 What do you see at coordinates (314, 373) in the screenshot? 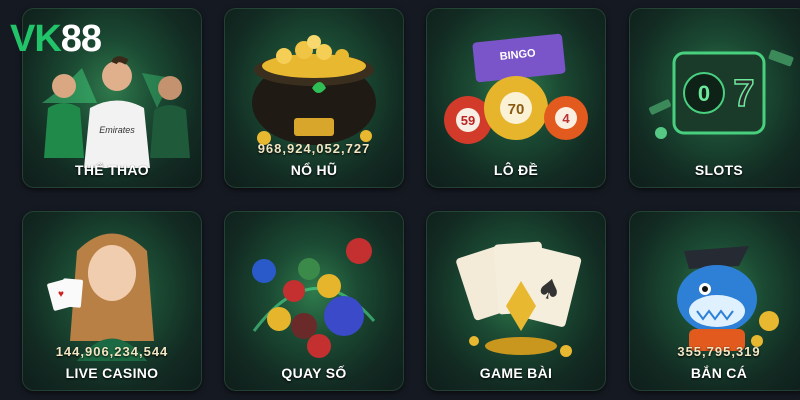
I see `tile-label: QUAY SỐ` at bounding box center [314, 373].